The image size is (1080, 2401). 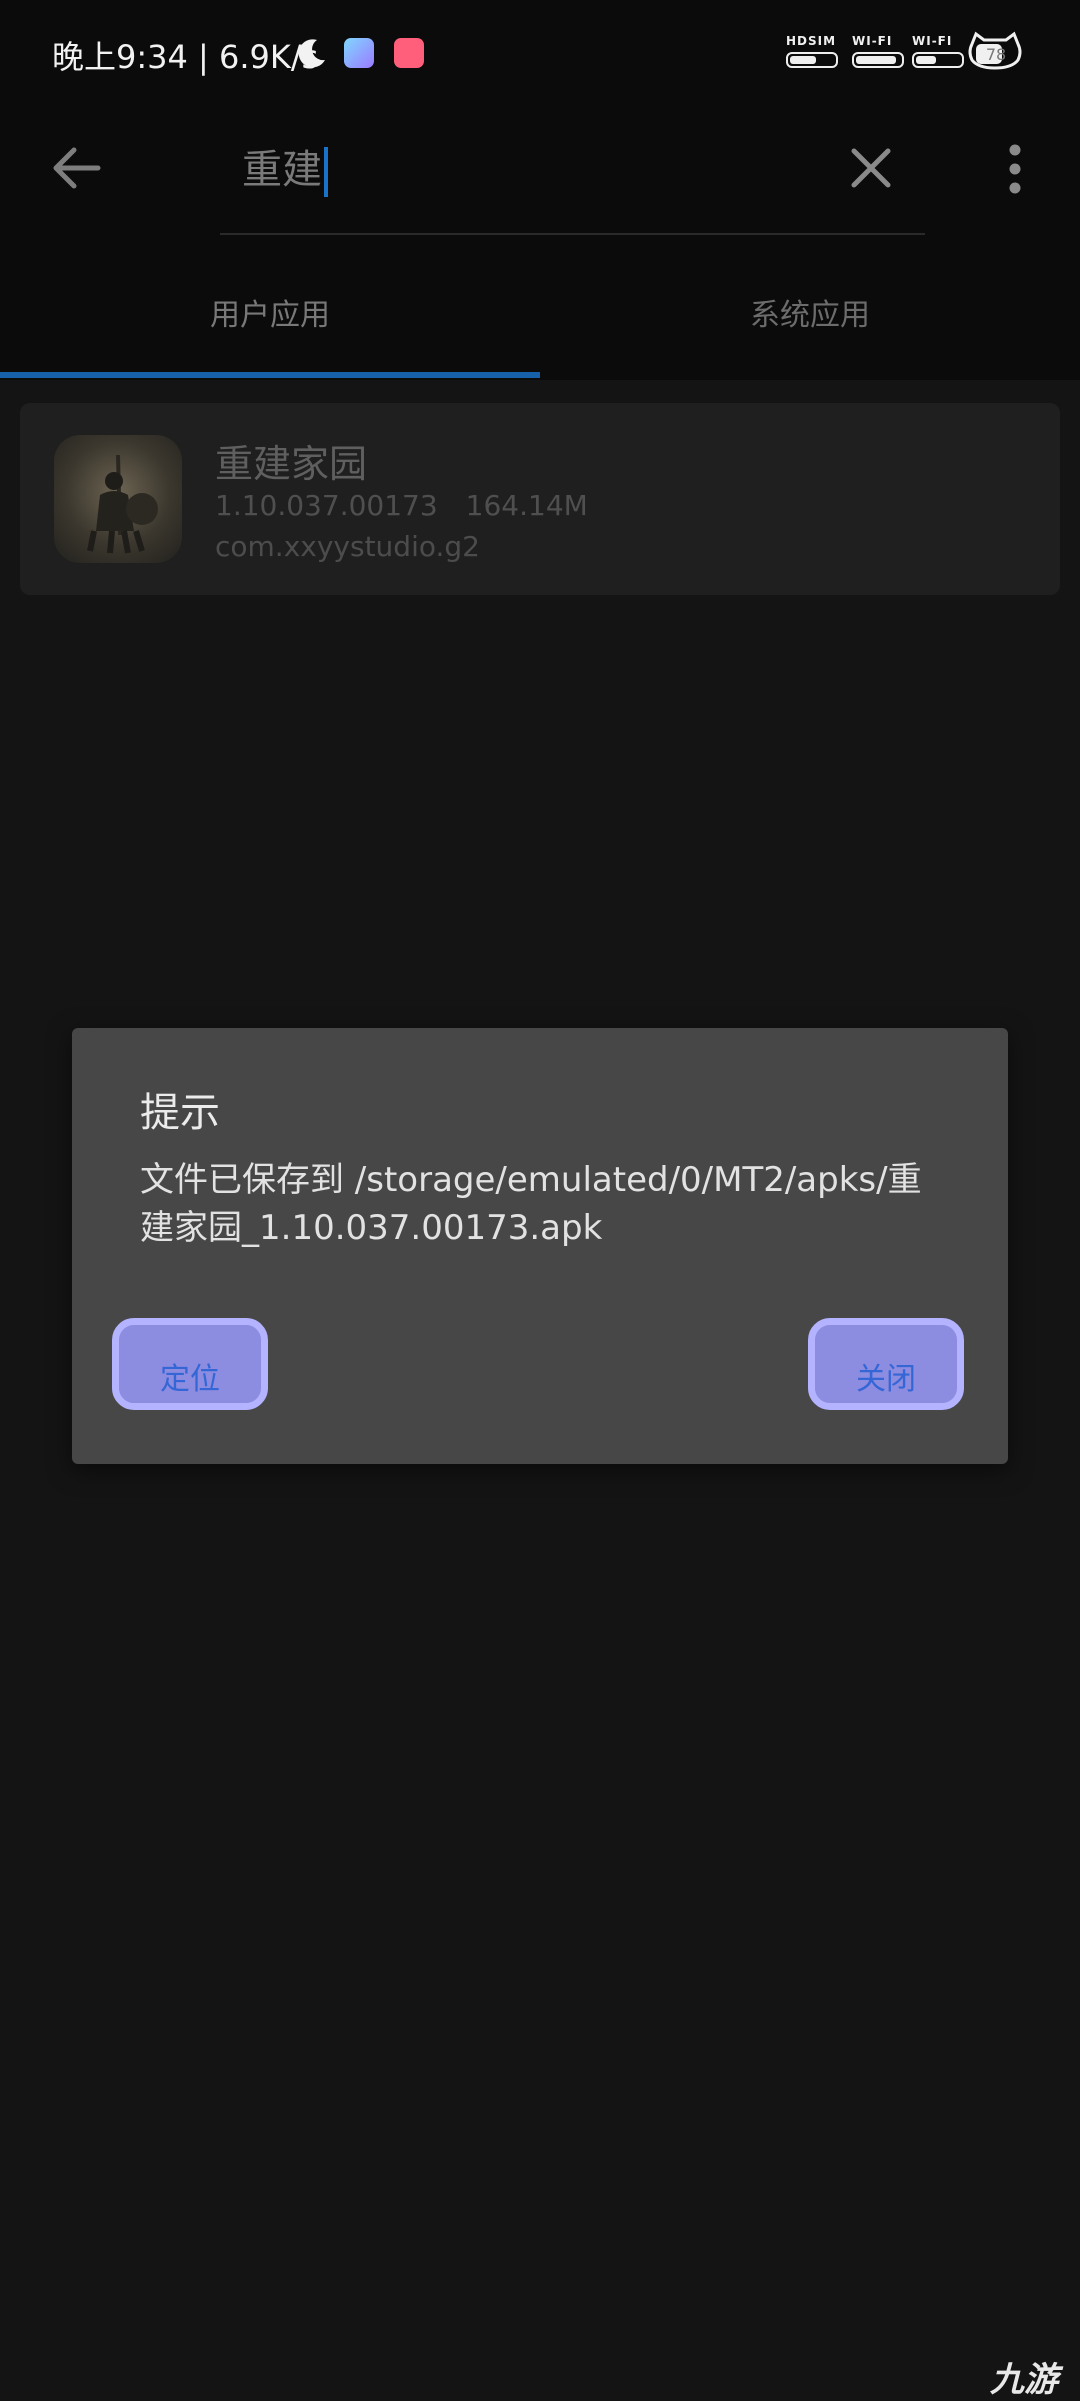 What do you see at coordinates (938, 51) in the screenshot?
I see `wifi-signal-icon-2: WI-FI` at bounding box center [938, 51].